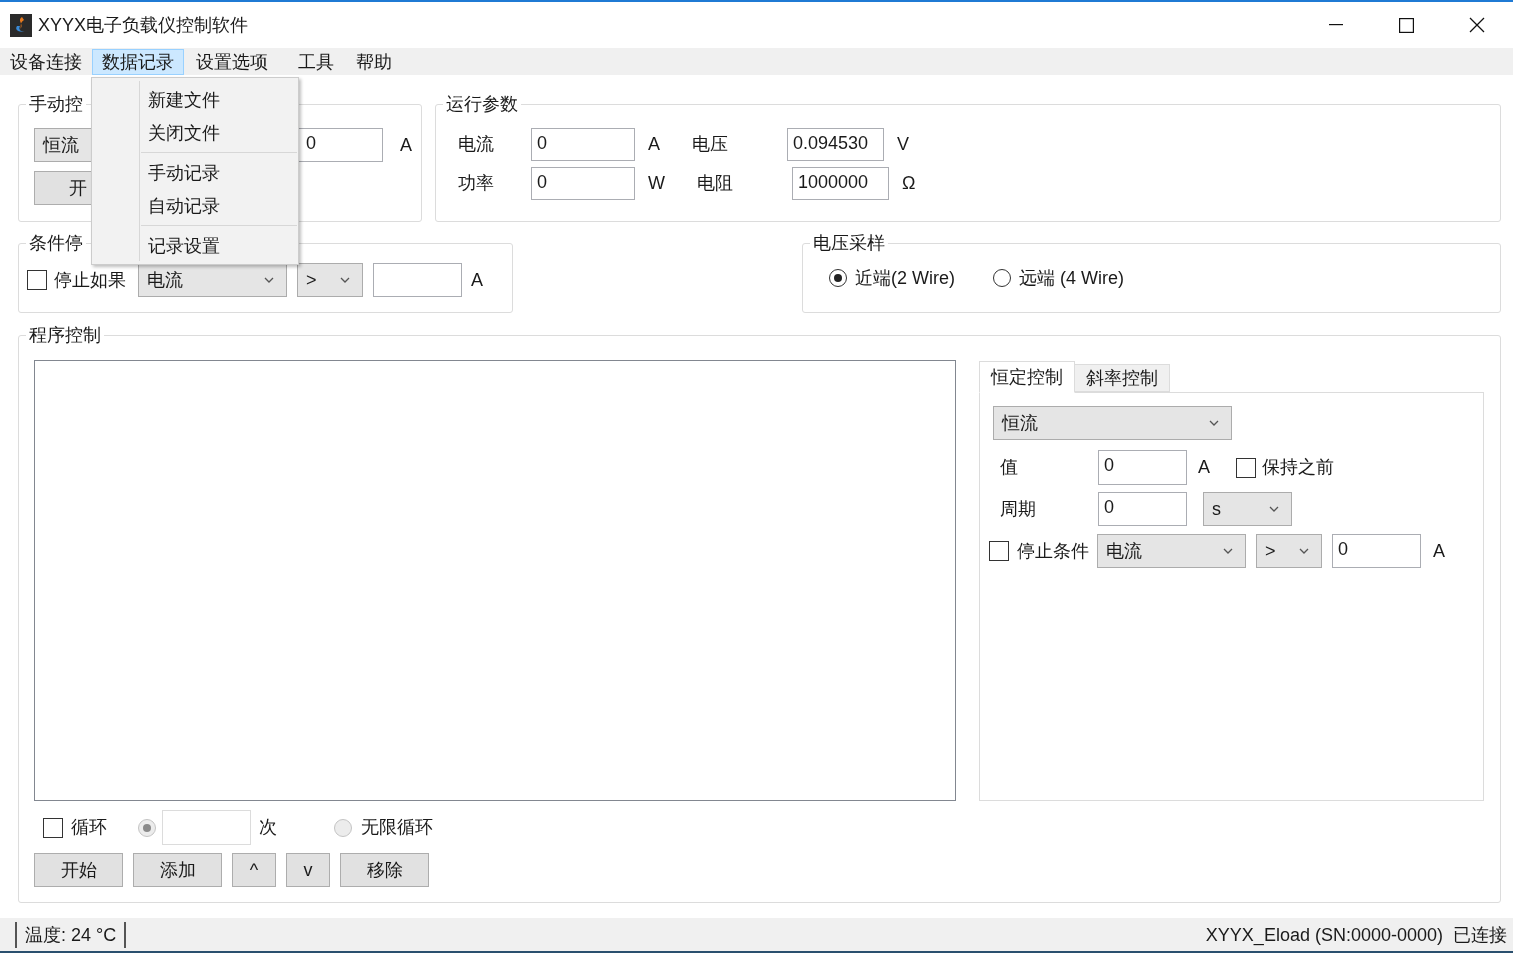 Image resolution: width=1513 pixels, height=953 pixels. Describe the element at coordinates (1477, 25) in the screenshot. I see `close-icon` at that location.